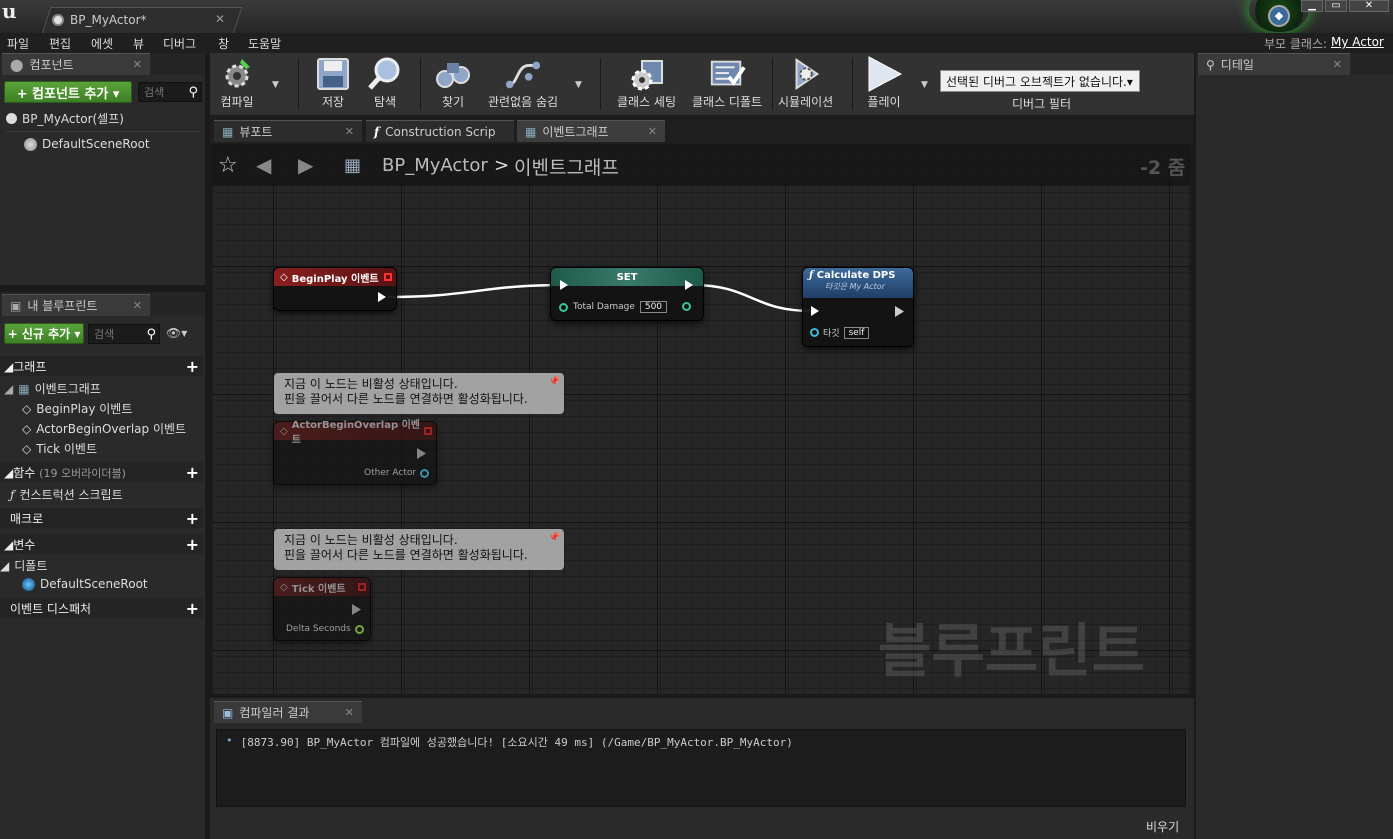 This screenshot has width=1393, height=839. I want to click on menu-edit: 편집, so click(60, 43).